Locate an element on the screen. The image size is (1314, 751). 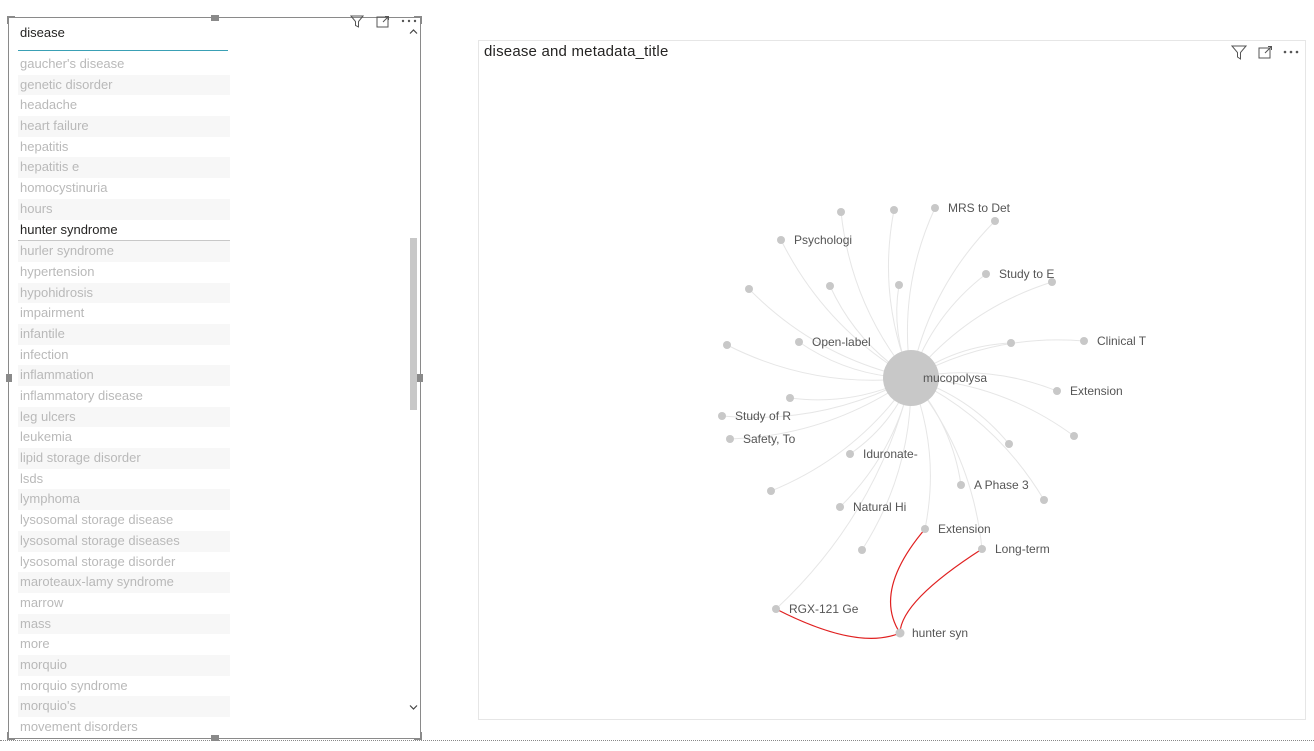
node-label: Open-label is located at coordinates (841, 342).